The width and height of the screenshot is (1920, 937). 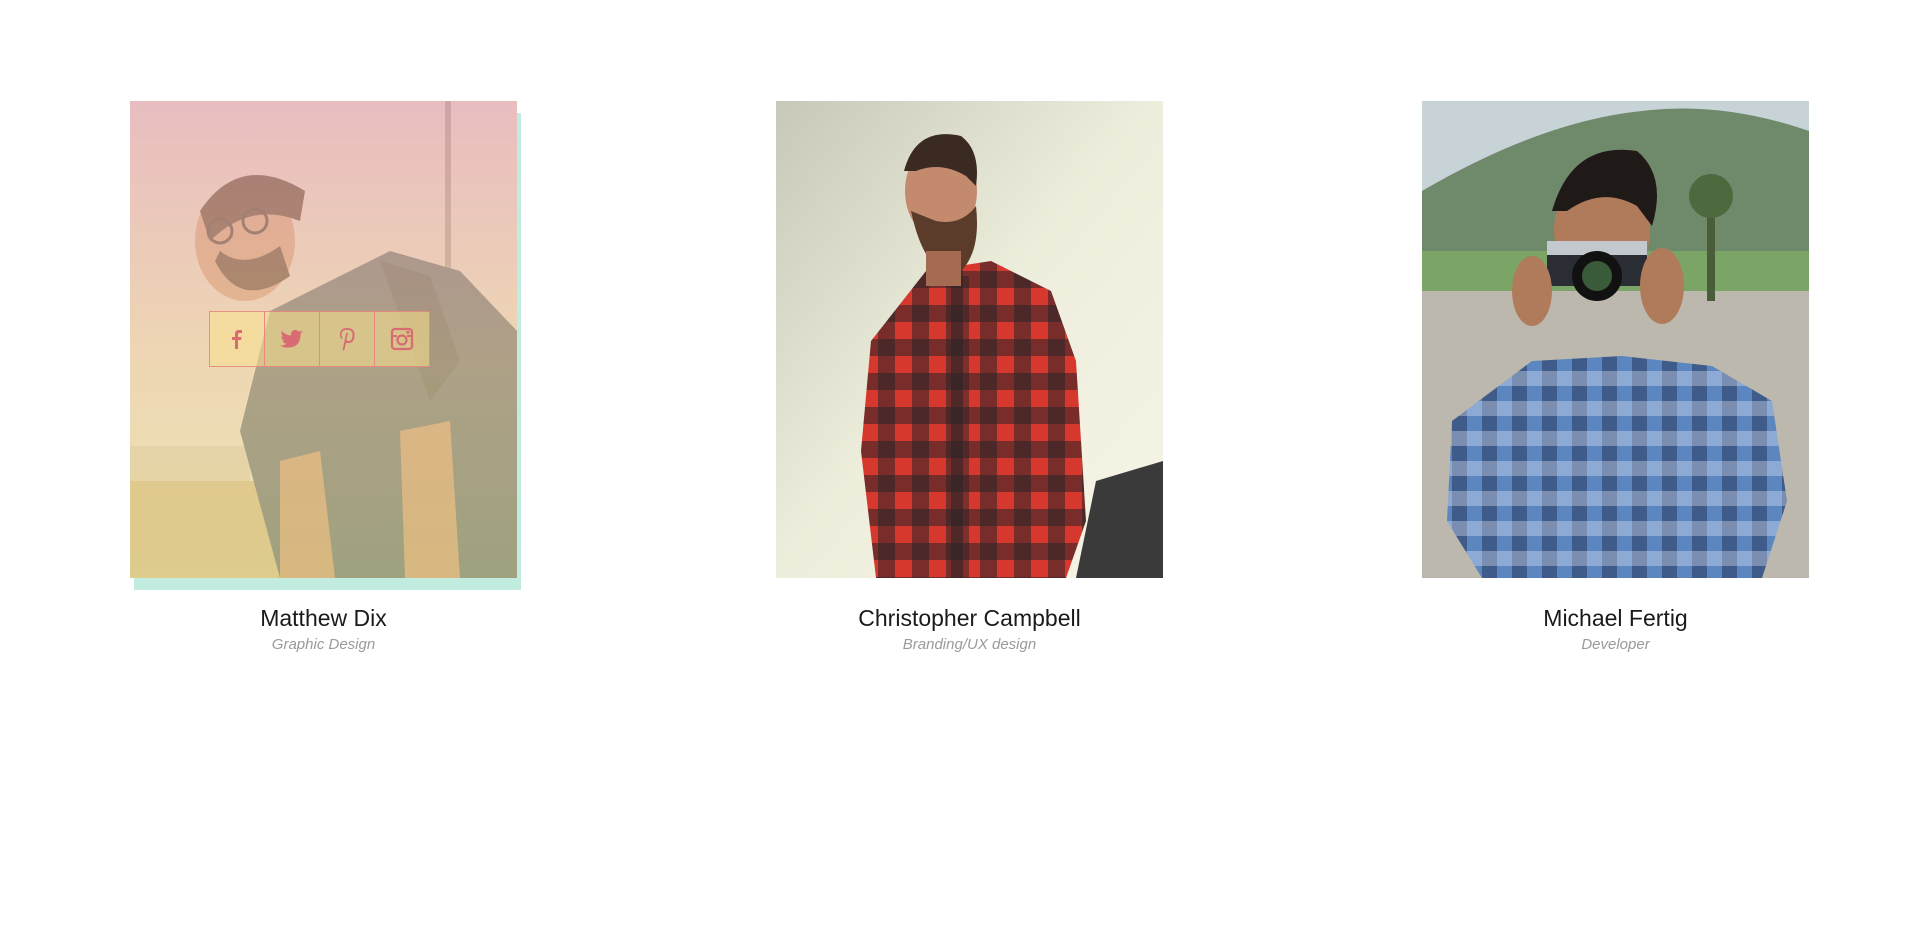 I want to click on instagram-link, so click(x=402, y=339).